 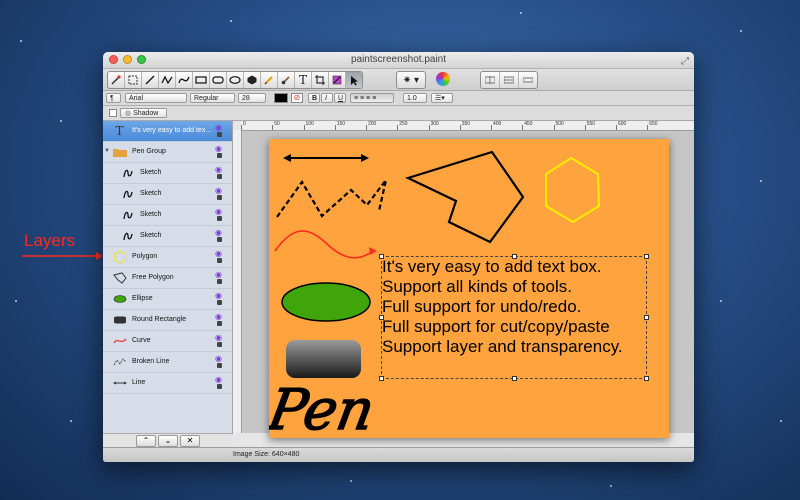 What do you see at coordinates (167, 383) in the screenshot?
I see `layer-row: Line ◉` at bounding box center [167, 383].